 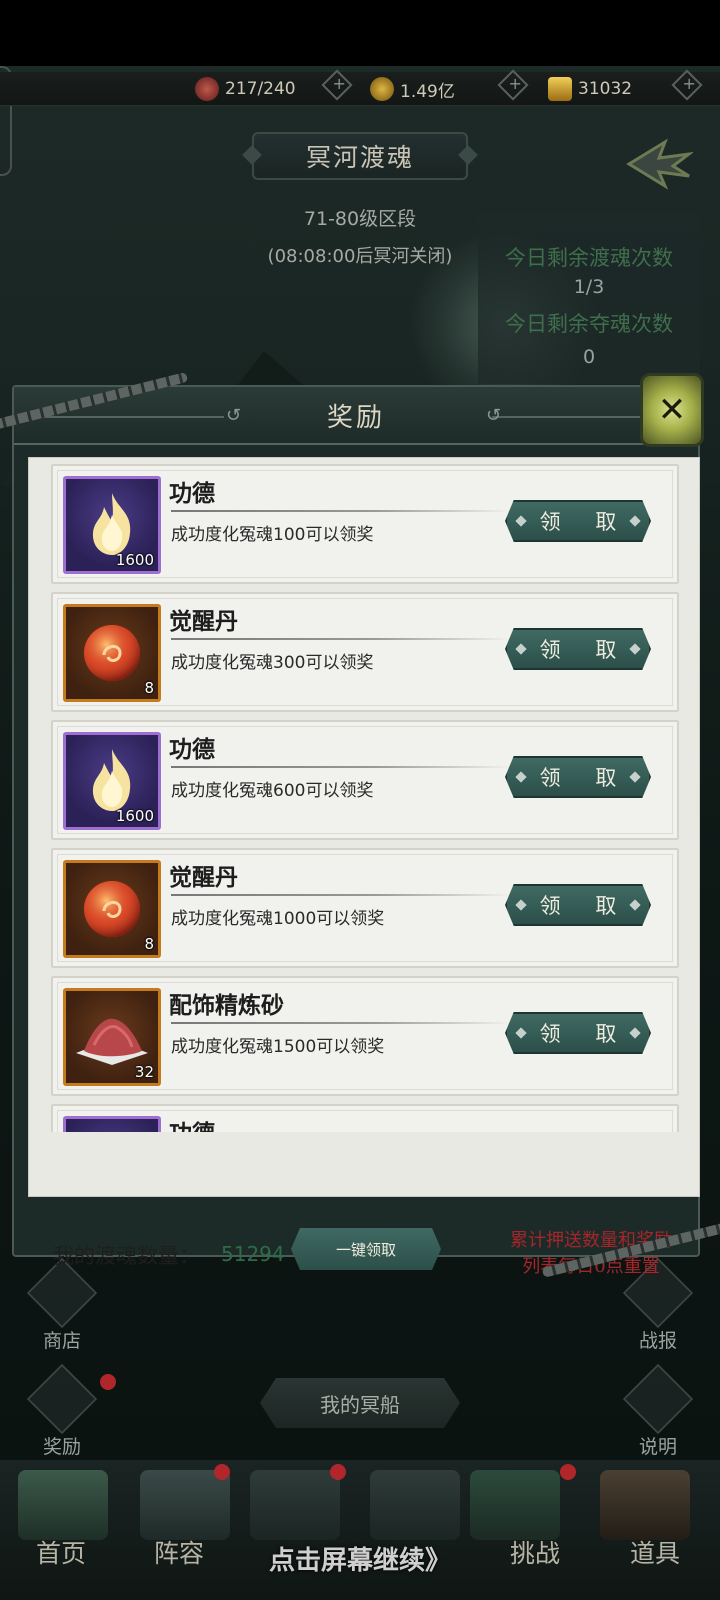 I want to click on item-count: 32, so click(x=144, y=1072).